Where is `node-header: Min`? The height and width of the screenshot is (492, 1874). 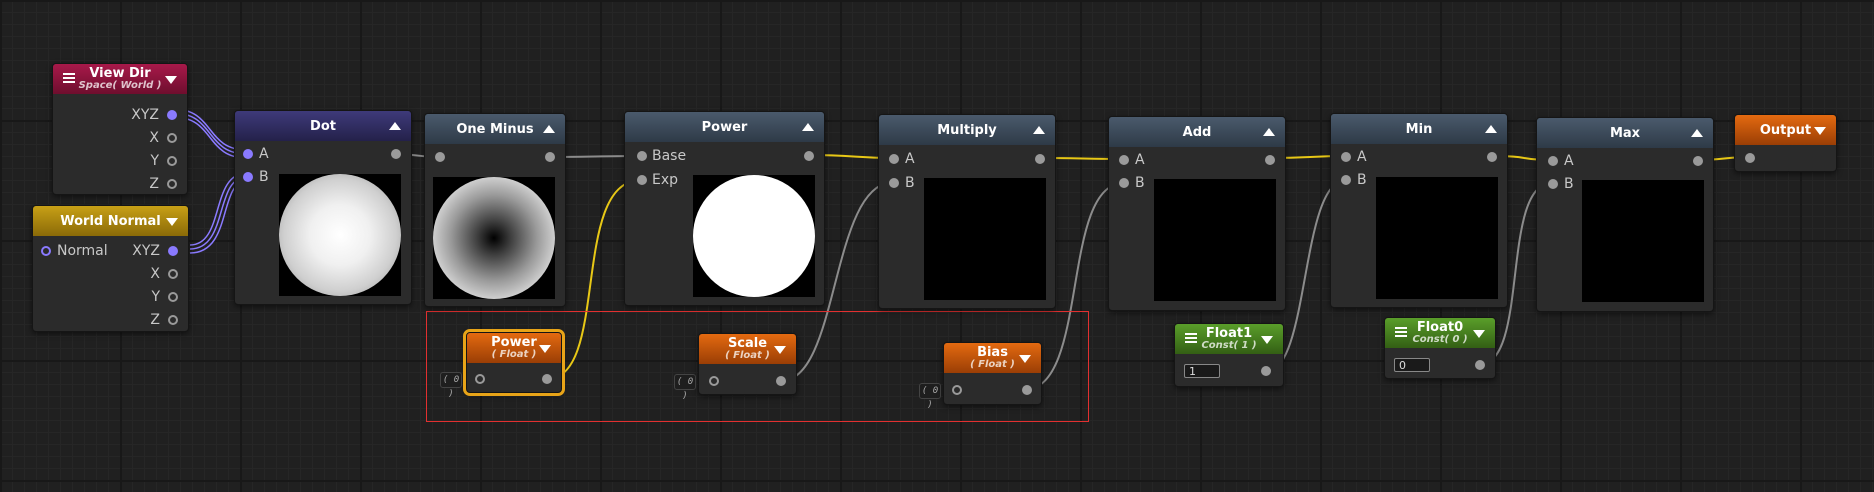 node-header: Min is located at coordinates (1419, 129).